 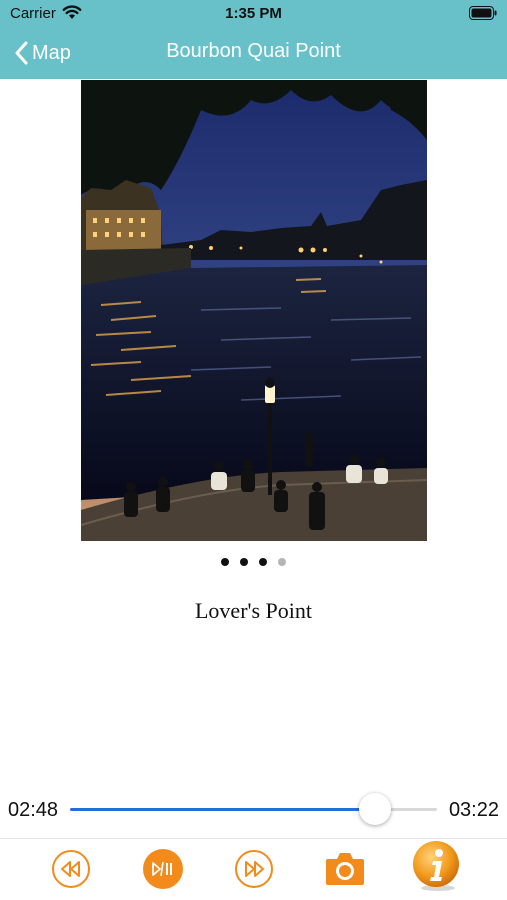 I want to click on info-icon, so click(x=436, y=866).